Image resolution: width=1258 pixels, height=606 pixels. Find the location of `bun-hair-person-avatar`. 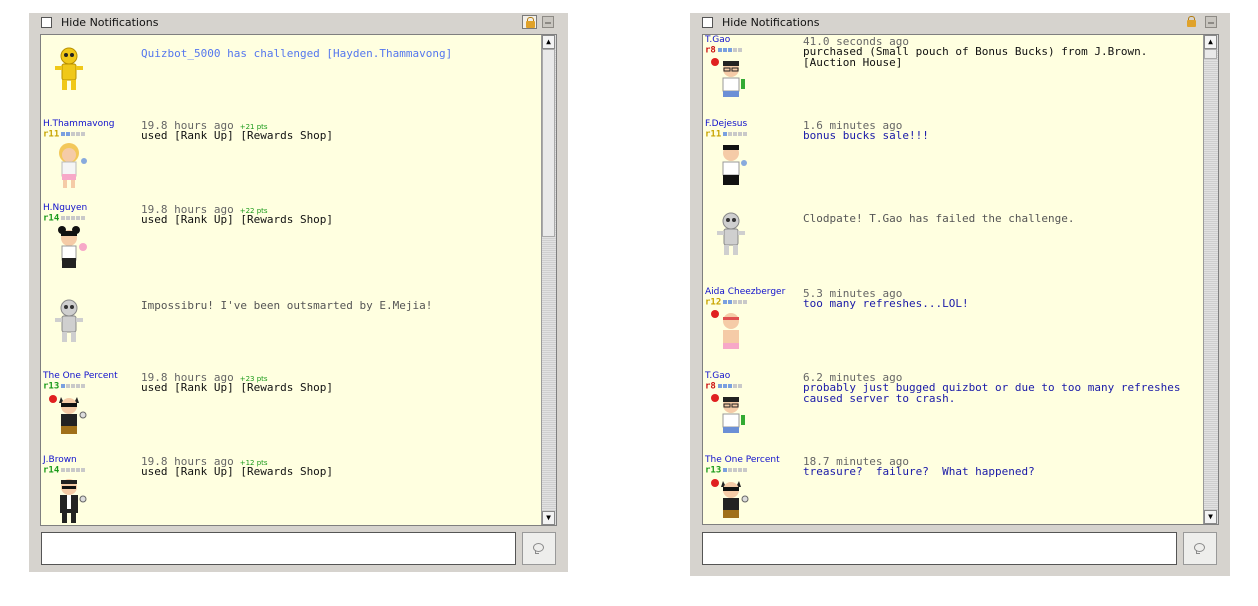

bun-hair-person-avatar is located at coordinates (72, 247).